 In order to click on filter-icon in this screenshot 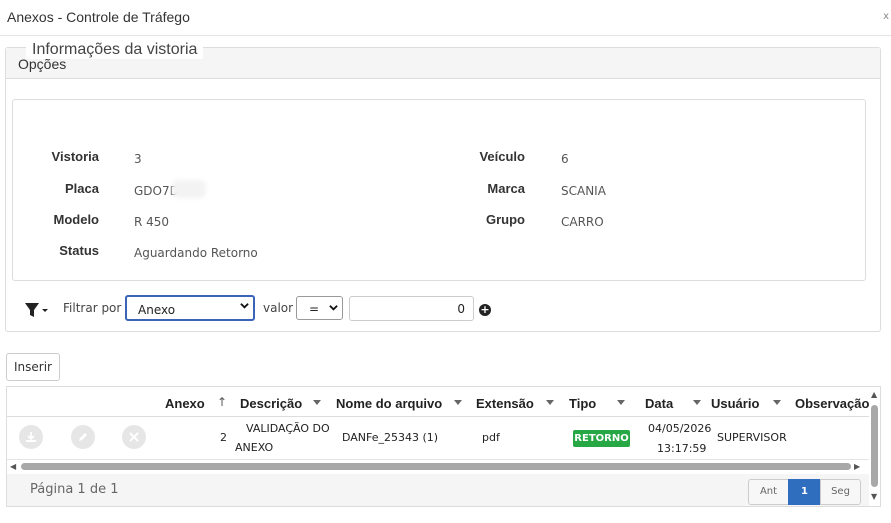, I will do `click(37, 310)`.